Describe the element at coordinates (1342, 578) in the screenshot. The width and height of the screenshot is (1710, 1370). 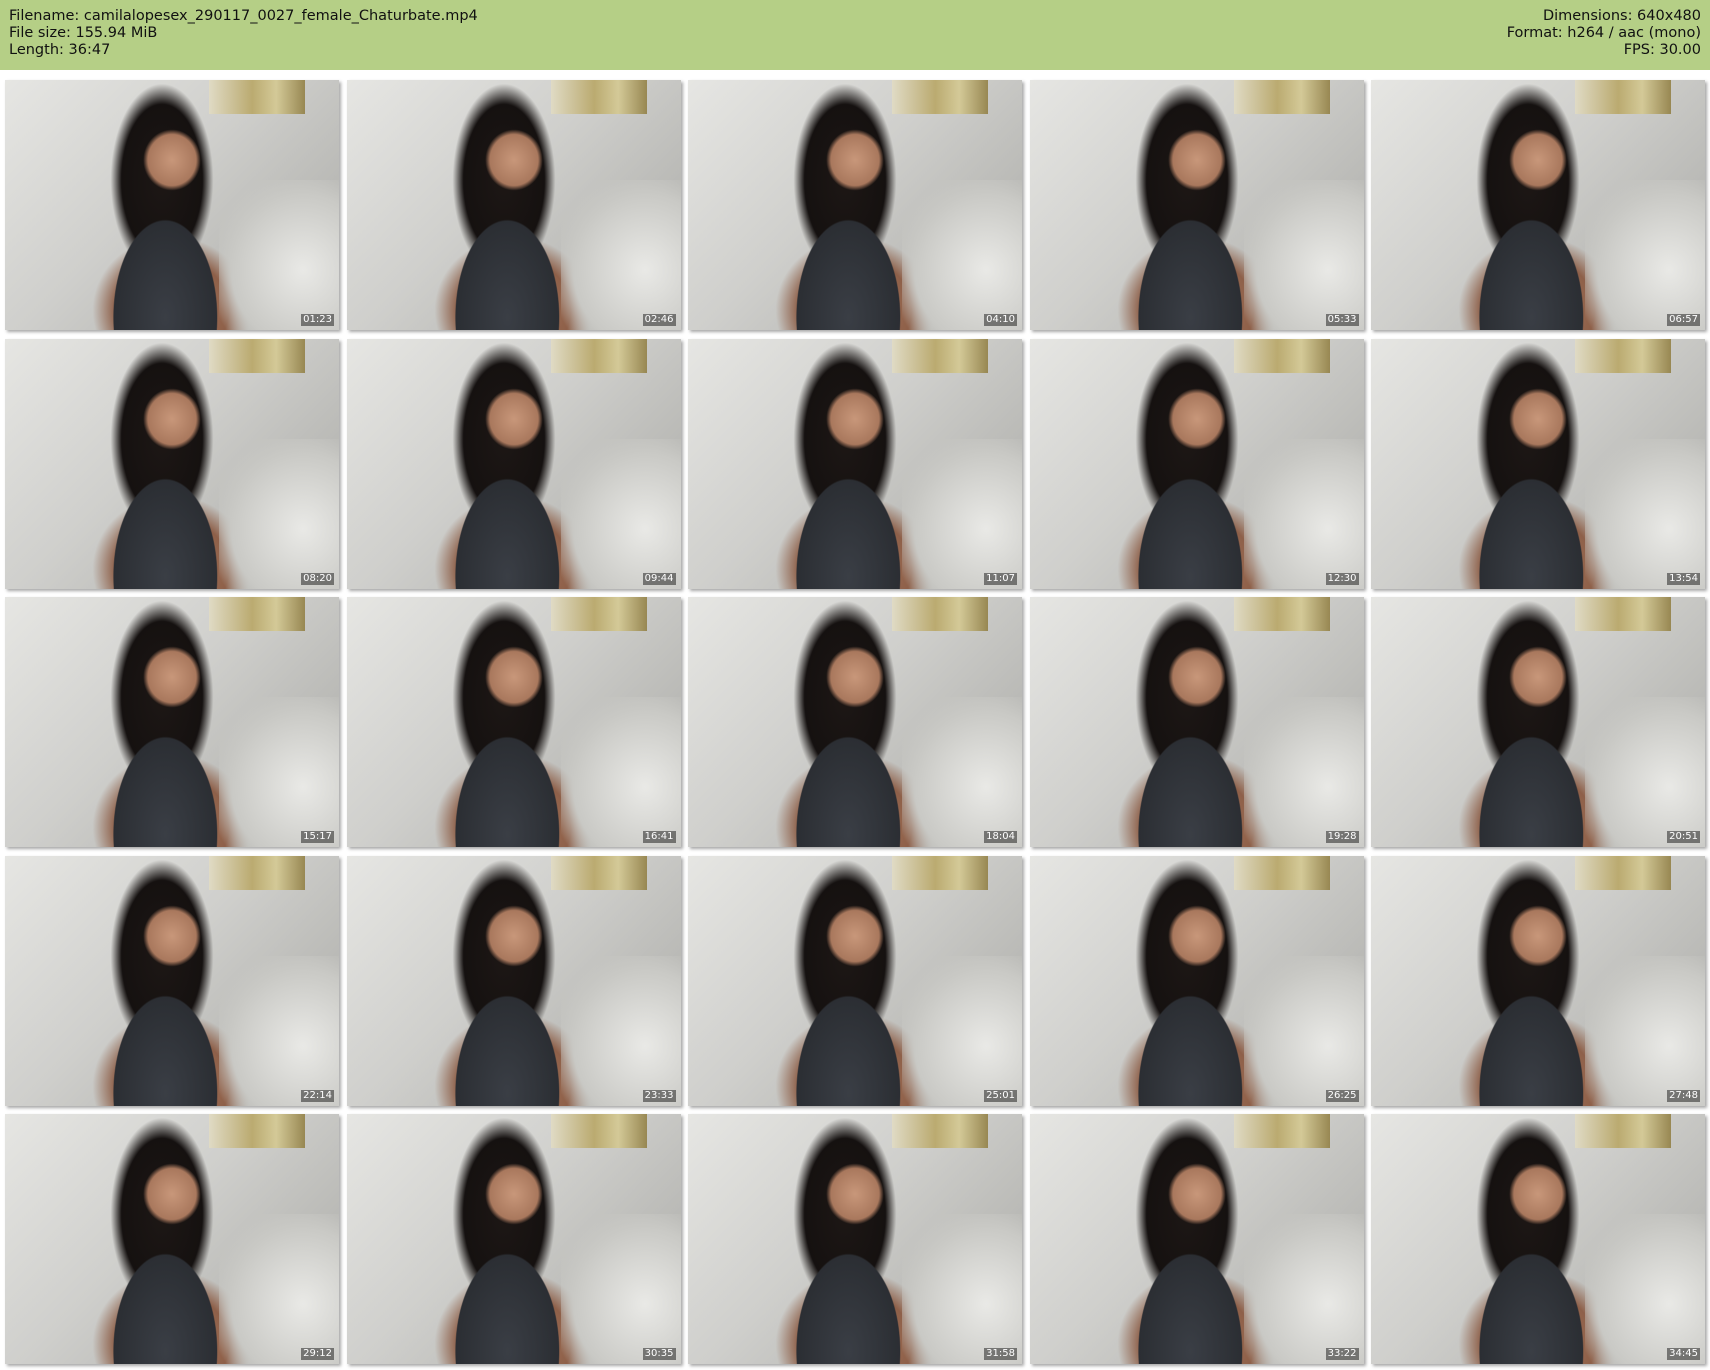
I see `timestamp-label: 12:30` at that location.